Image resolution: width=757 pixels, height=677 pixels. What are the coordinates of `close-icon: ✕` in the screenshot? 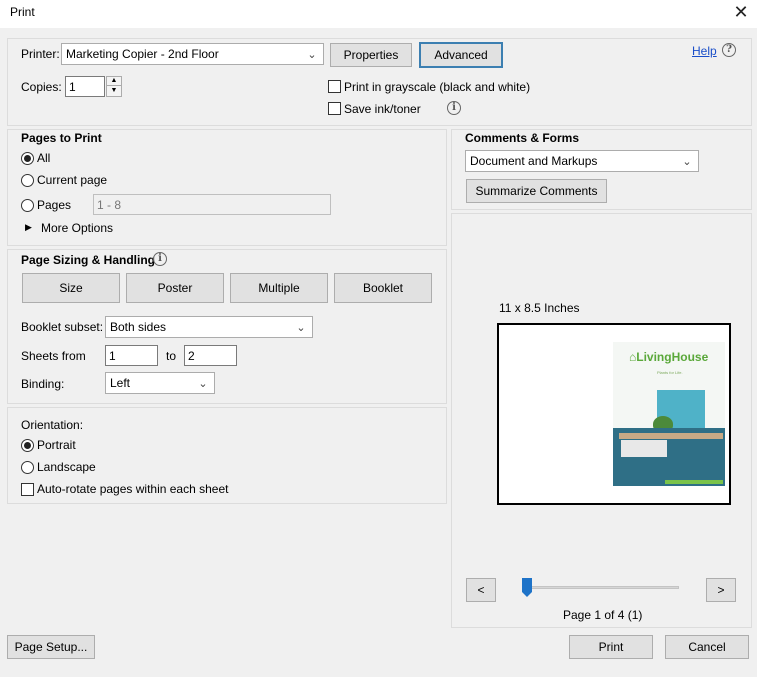 It's located at (741, 13).